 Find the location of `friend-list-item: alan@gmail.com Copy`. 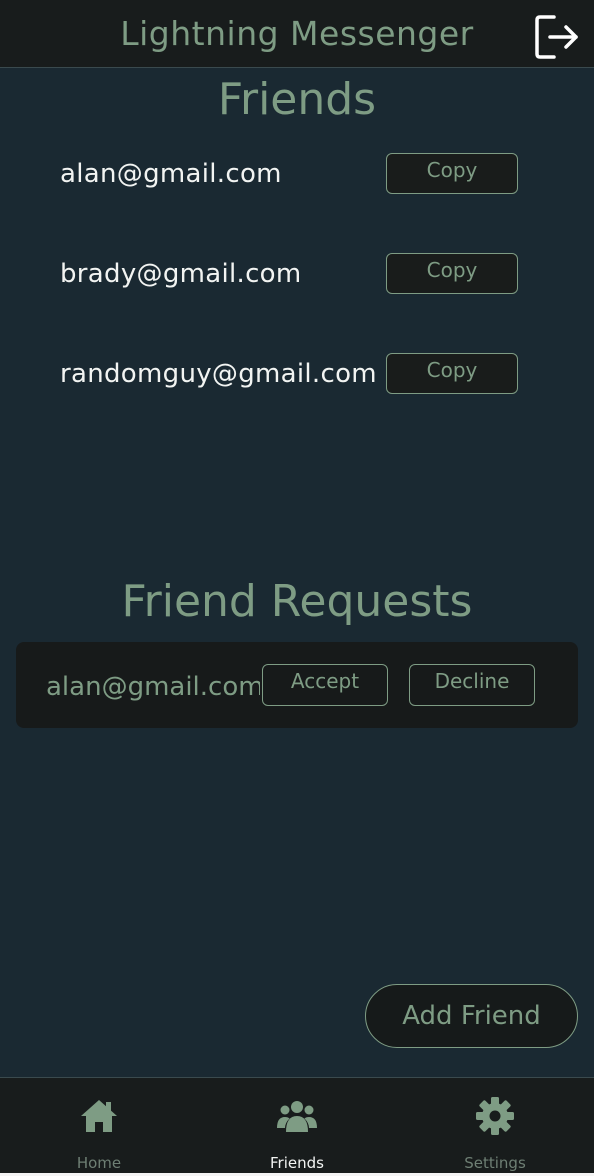

friend-list-item: alan@gmail.com Copy is located at coordinates (297, 175).